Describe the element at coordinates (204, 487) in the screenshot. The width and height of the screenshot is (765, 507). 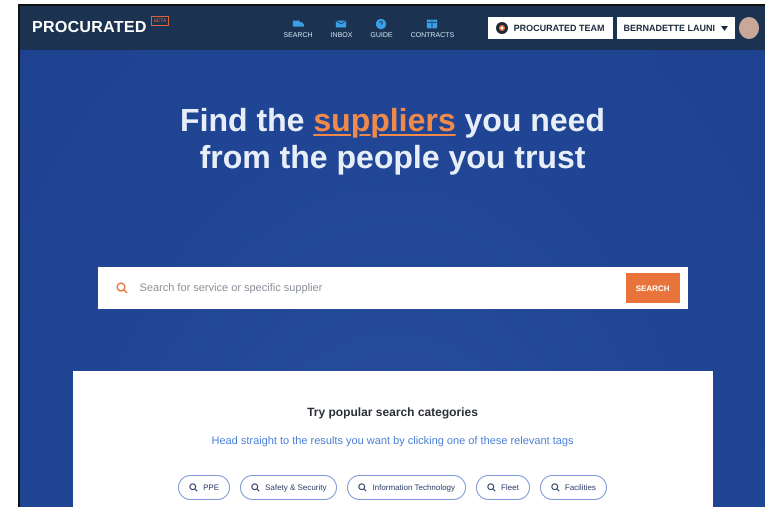
I see `category-tag: PPE` at that location.